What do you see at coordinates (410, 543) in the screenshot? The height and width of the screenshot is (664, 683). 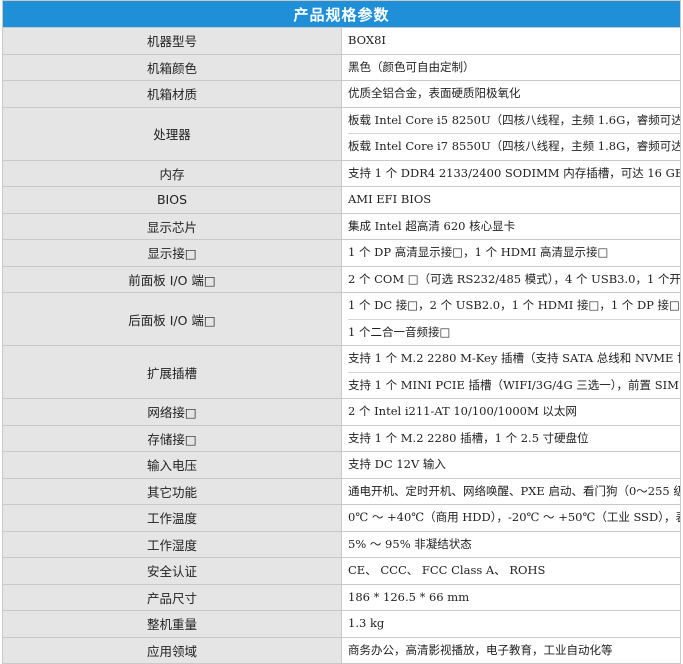 I see `spec-value-line: 5% ～ 95% 非凝结状态` at bounding box center [410, 543].